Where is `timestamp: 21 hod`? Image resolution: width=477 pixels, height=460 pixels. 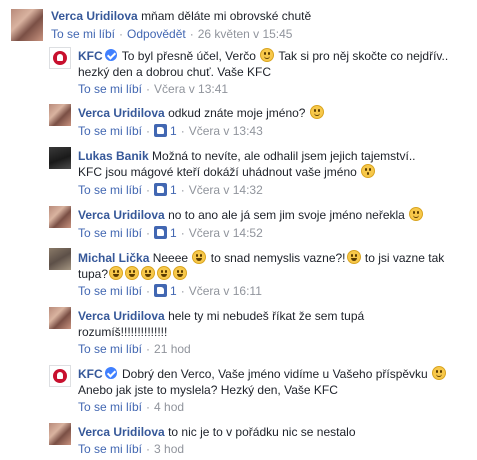
timestamp: 21 hod is located at coordinates (172, 349).